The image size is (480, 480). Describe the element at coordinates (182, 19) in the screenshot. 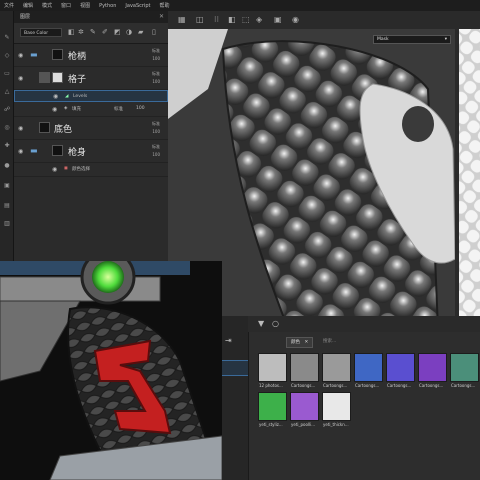

I see `grid-icon: ▦` at that location.